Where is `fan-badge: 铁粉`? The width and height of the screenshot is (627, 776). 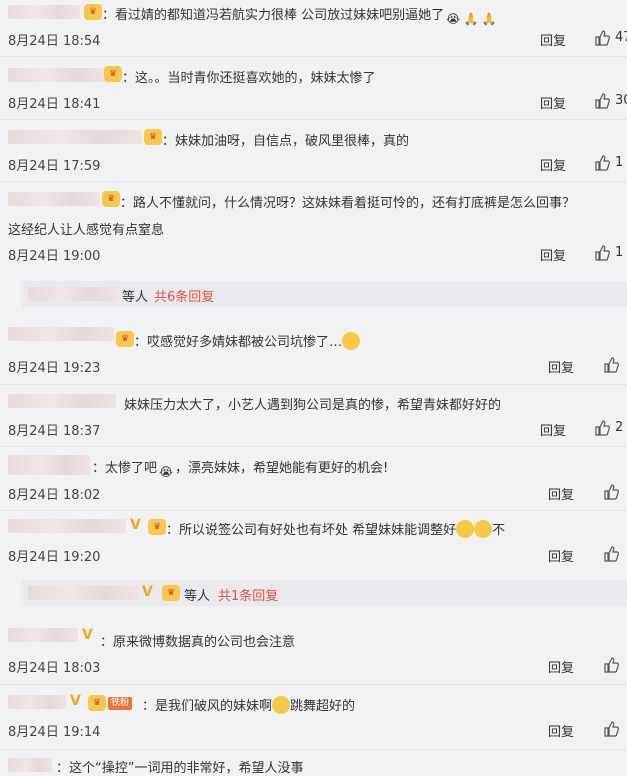 fan-badge: 铁粉 is located at coordinates (120, 703).